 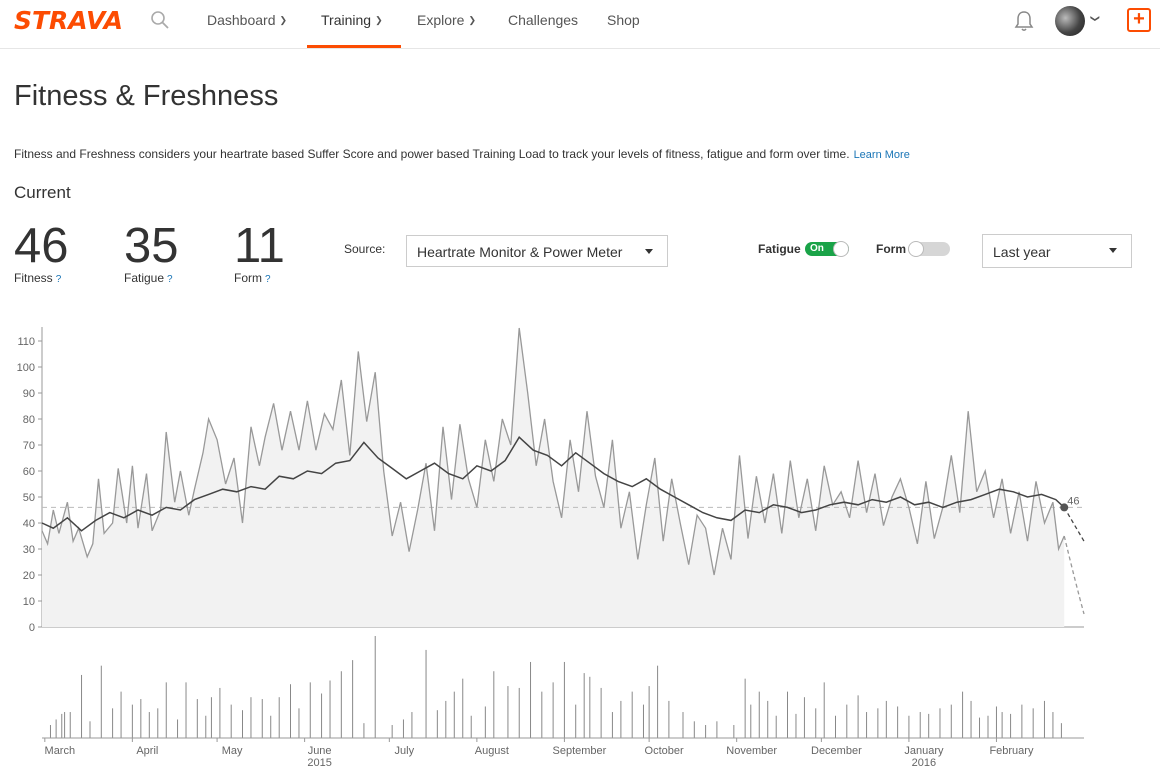 I want to click on x-tick-label: June, so click(x=320, y=751).